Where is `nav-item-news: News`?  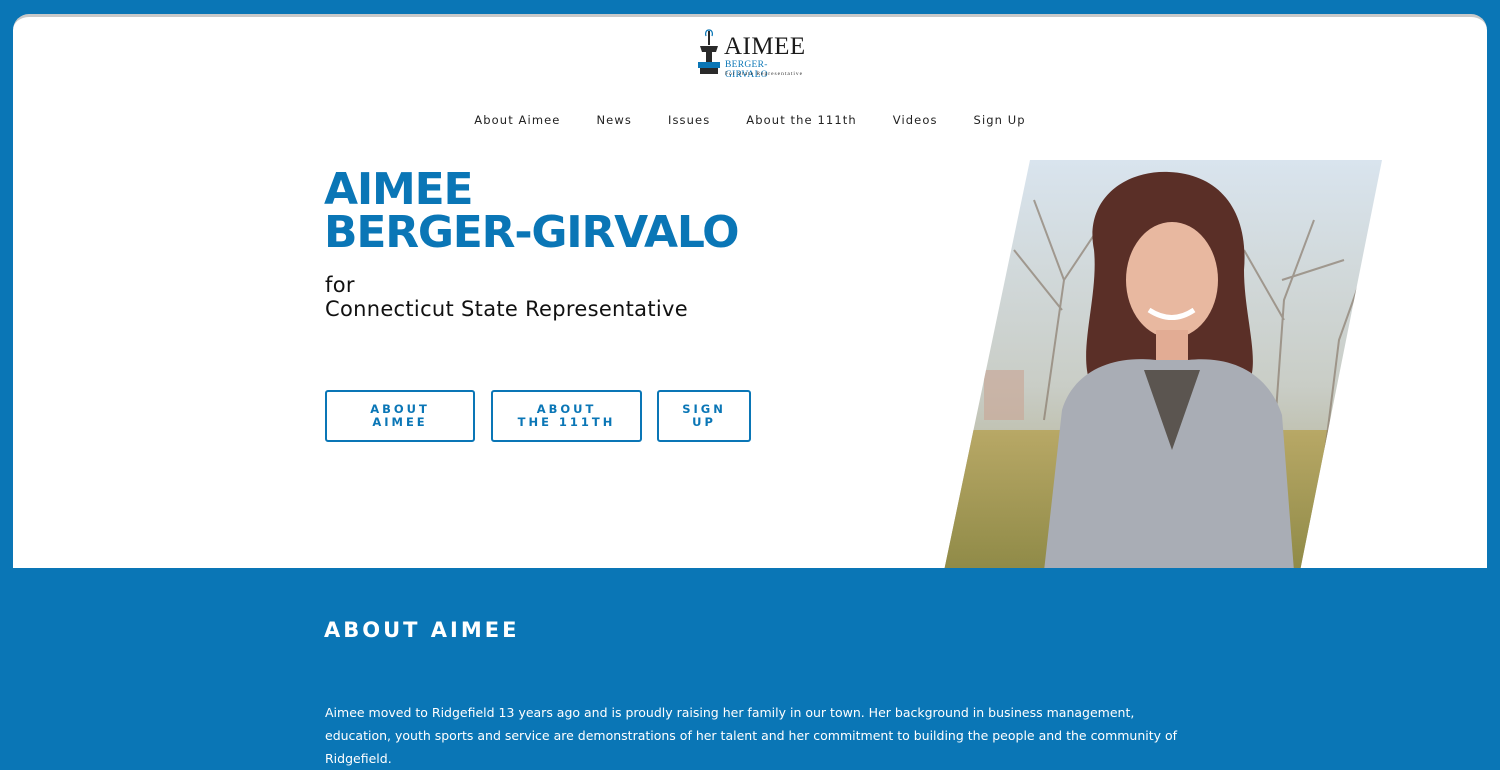 nav-item-news: News is located at coordinates (613, 120).